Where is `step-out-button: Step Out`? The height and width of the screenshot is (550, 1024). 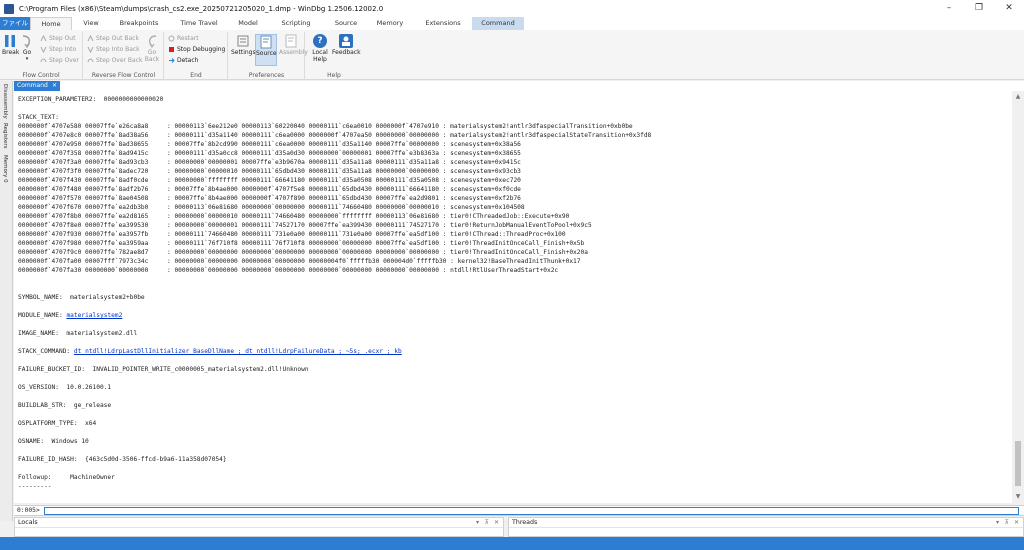 step-out-button: Step Out is located at coordinates (57, 38).